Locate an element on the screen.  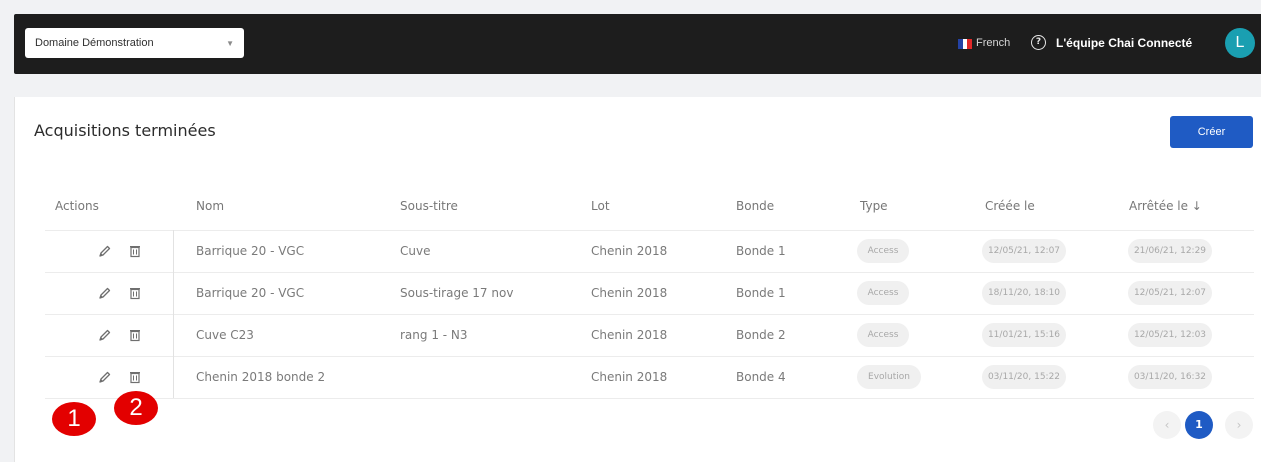
team-name: L'équipe Chai Connecté is located at coordinates (1124, 43).